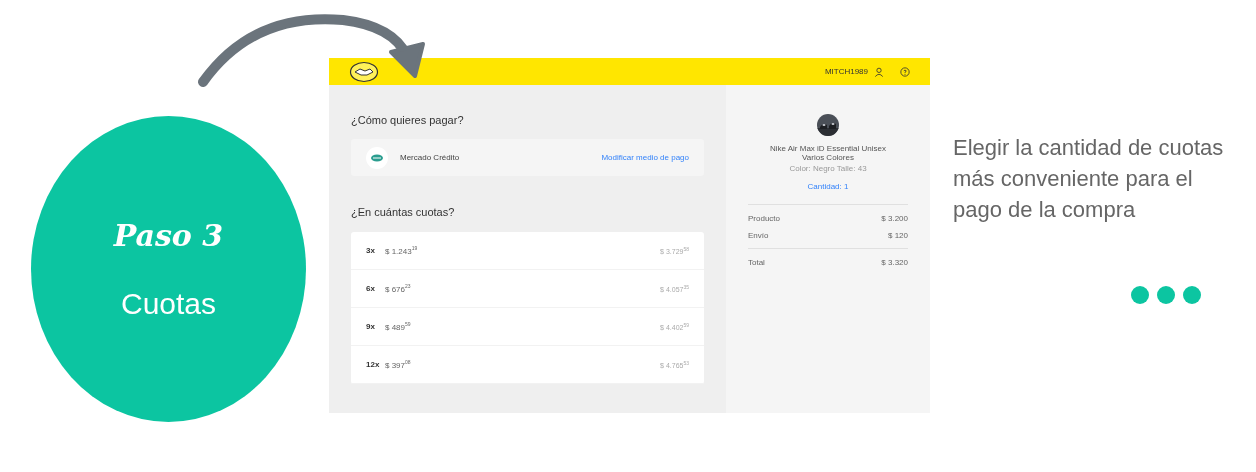 This screenshot has width=1256, height=472. What do you see at coordinates (408, 120) in the screenshot?
I see `section-heading: ¿Cómo quieres pagar?` at bounding box center [408, 120].